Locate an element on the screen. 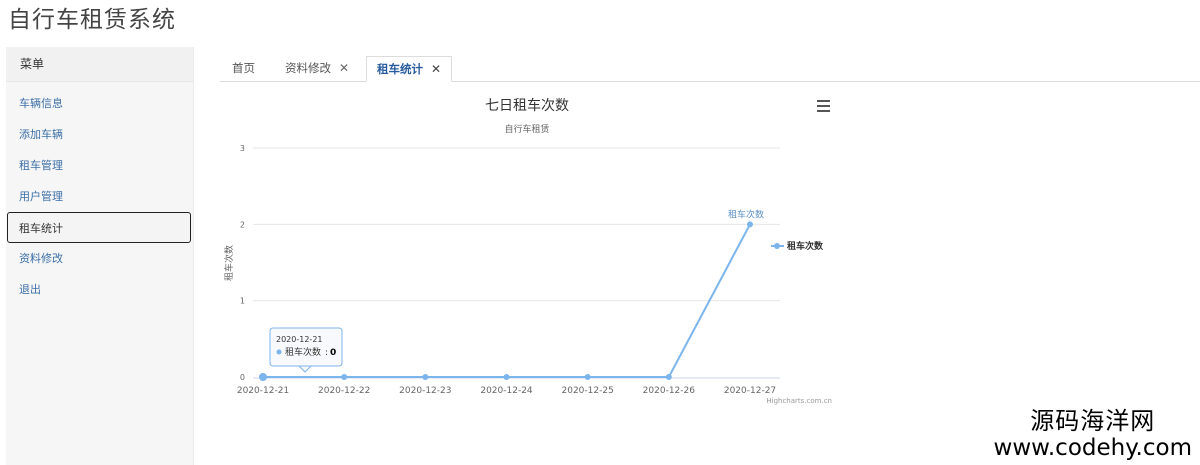 This screenshot has height=465, width=1200. y-tick-label: 1 is located at coordinates (242, 301).